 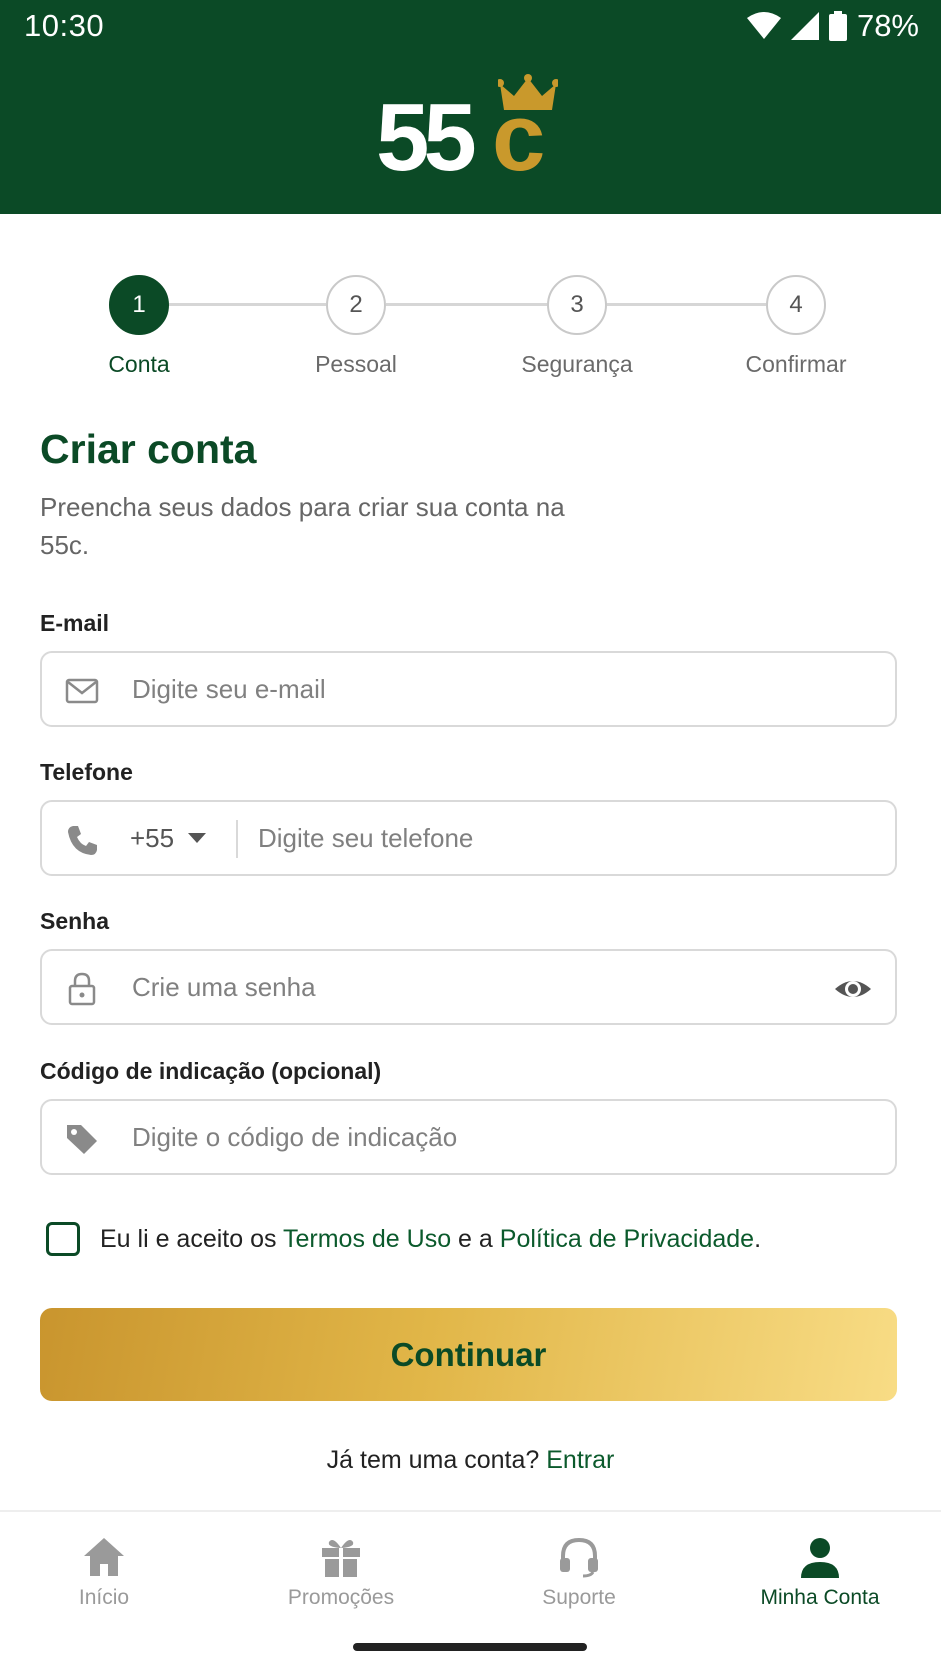 I want to click on battery-percent: 78%, so click(x=887, y=25).